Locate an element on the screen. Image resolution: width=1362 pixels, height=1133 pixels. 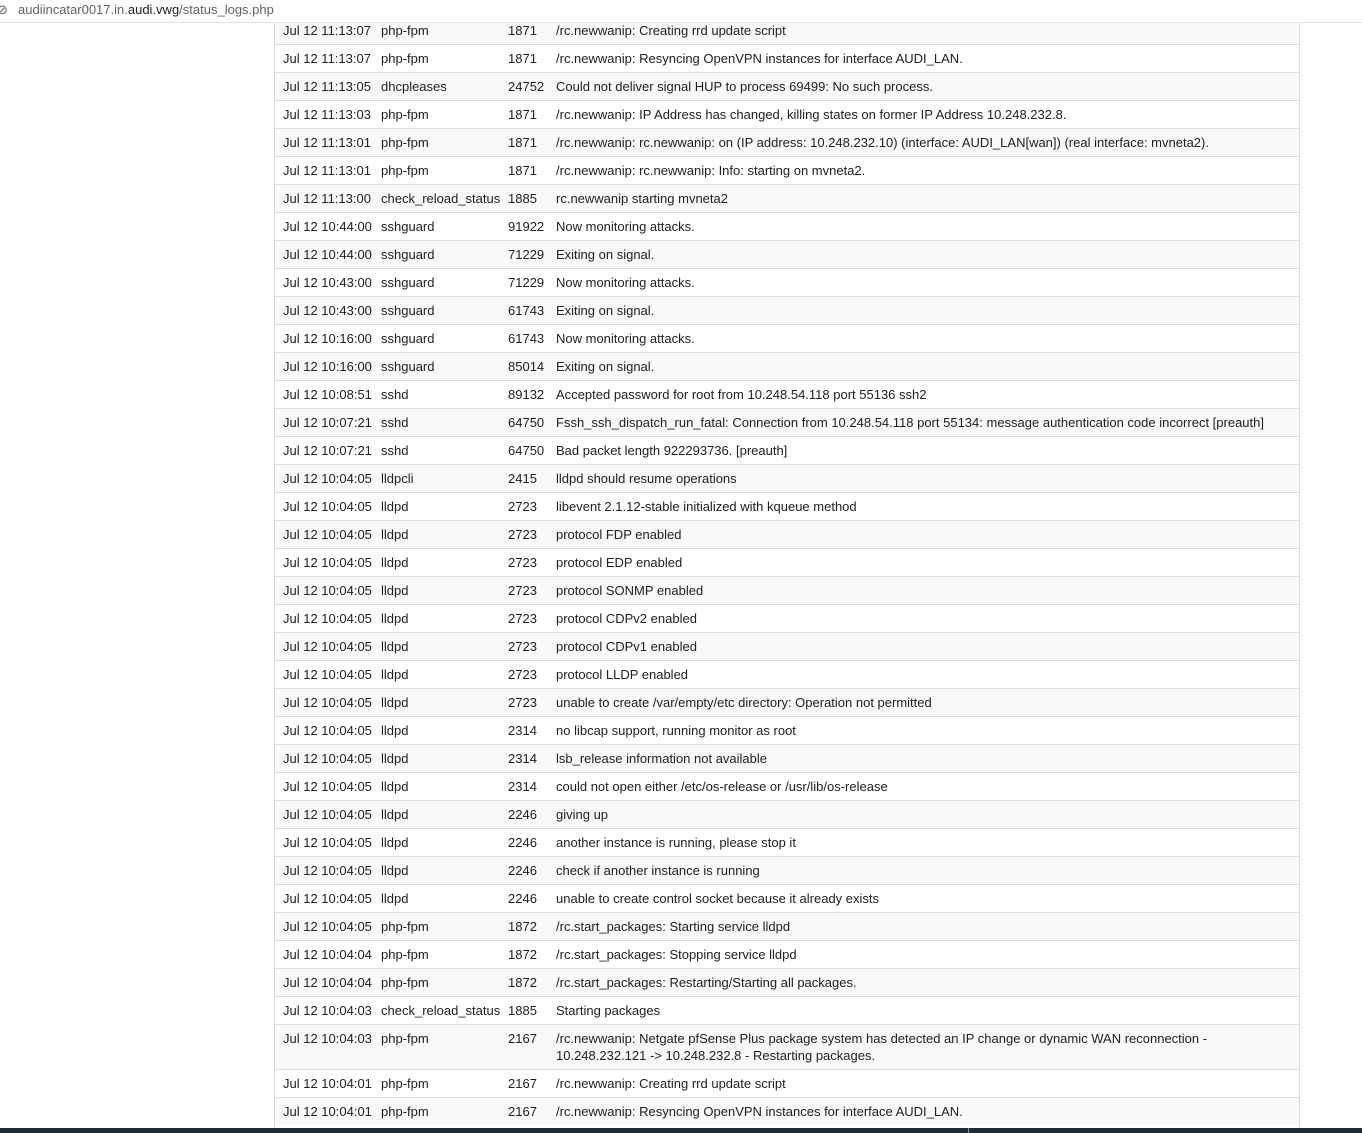
log-pid-cell: 2246 is located at coordinates (524, 842).